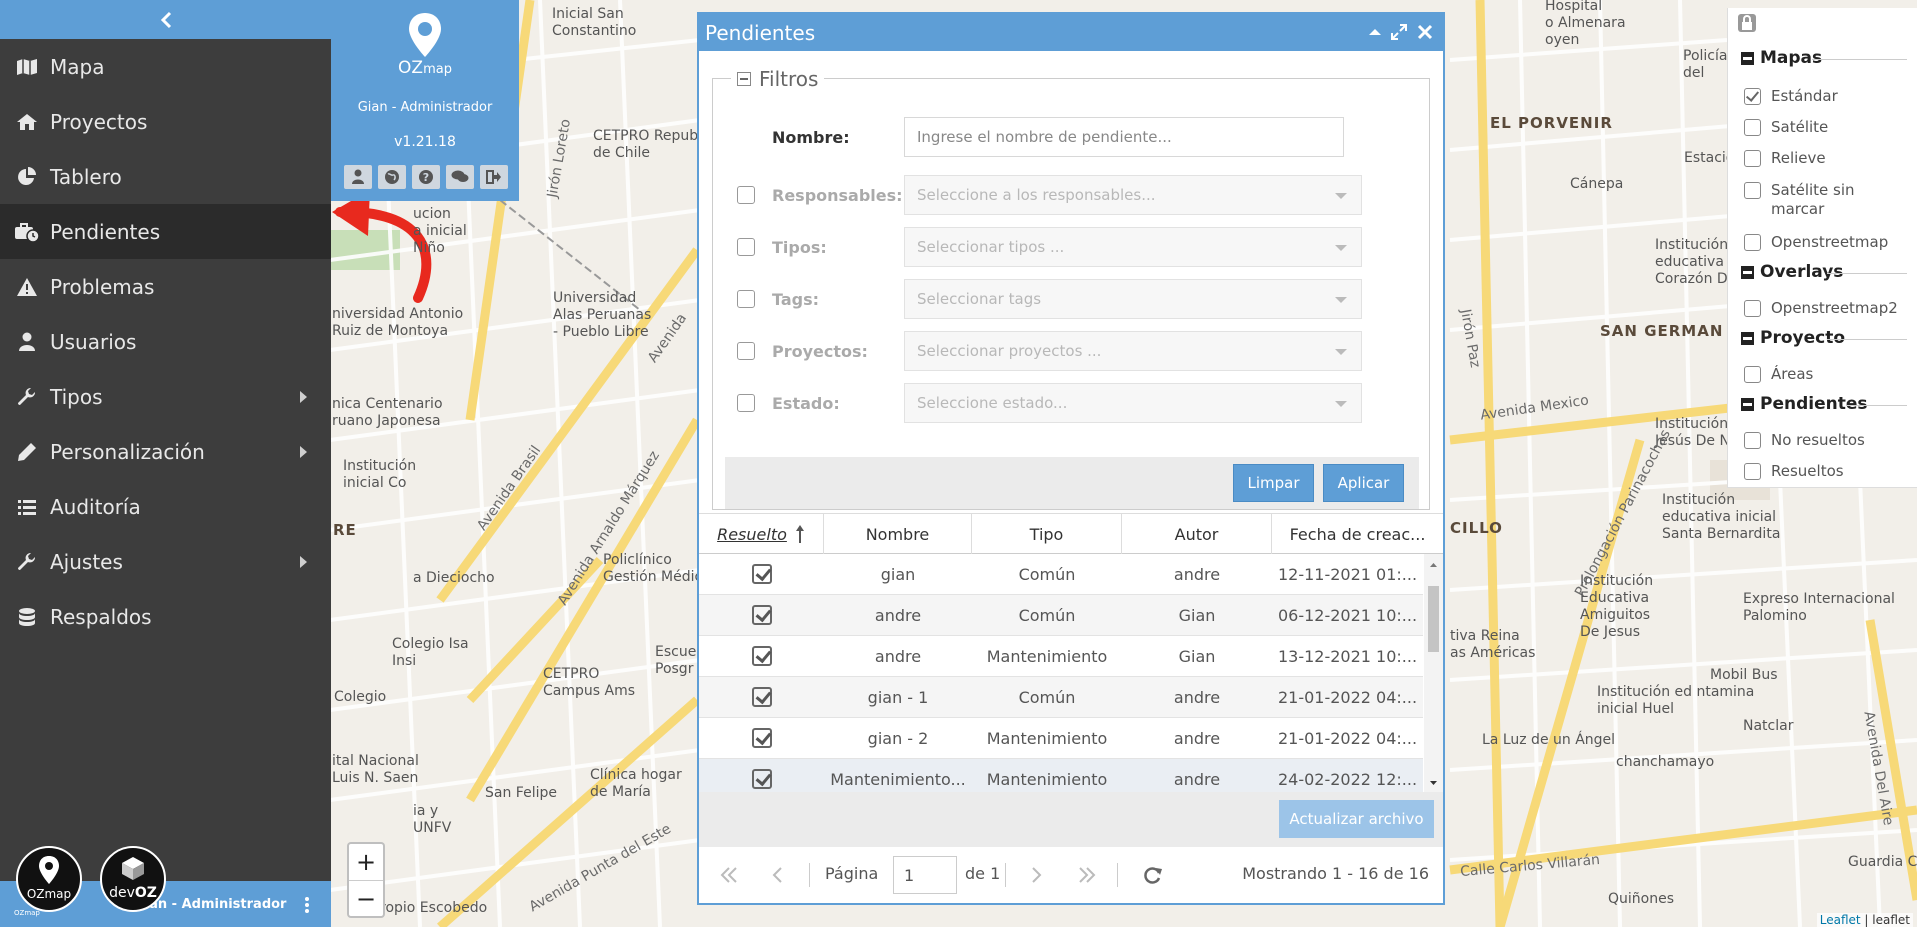 This screenshot has width=1917, height=927. I want to click on chat-button, so click(460, 177).